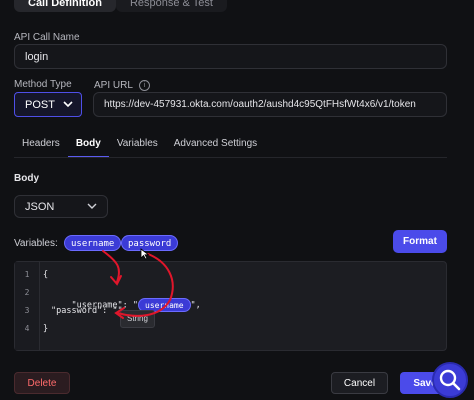 The width and height of the screenshot is (474, 400). I want to click on annotation-overlay, so click(138, 284).